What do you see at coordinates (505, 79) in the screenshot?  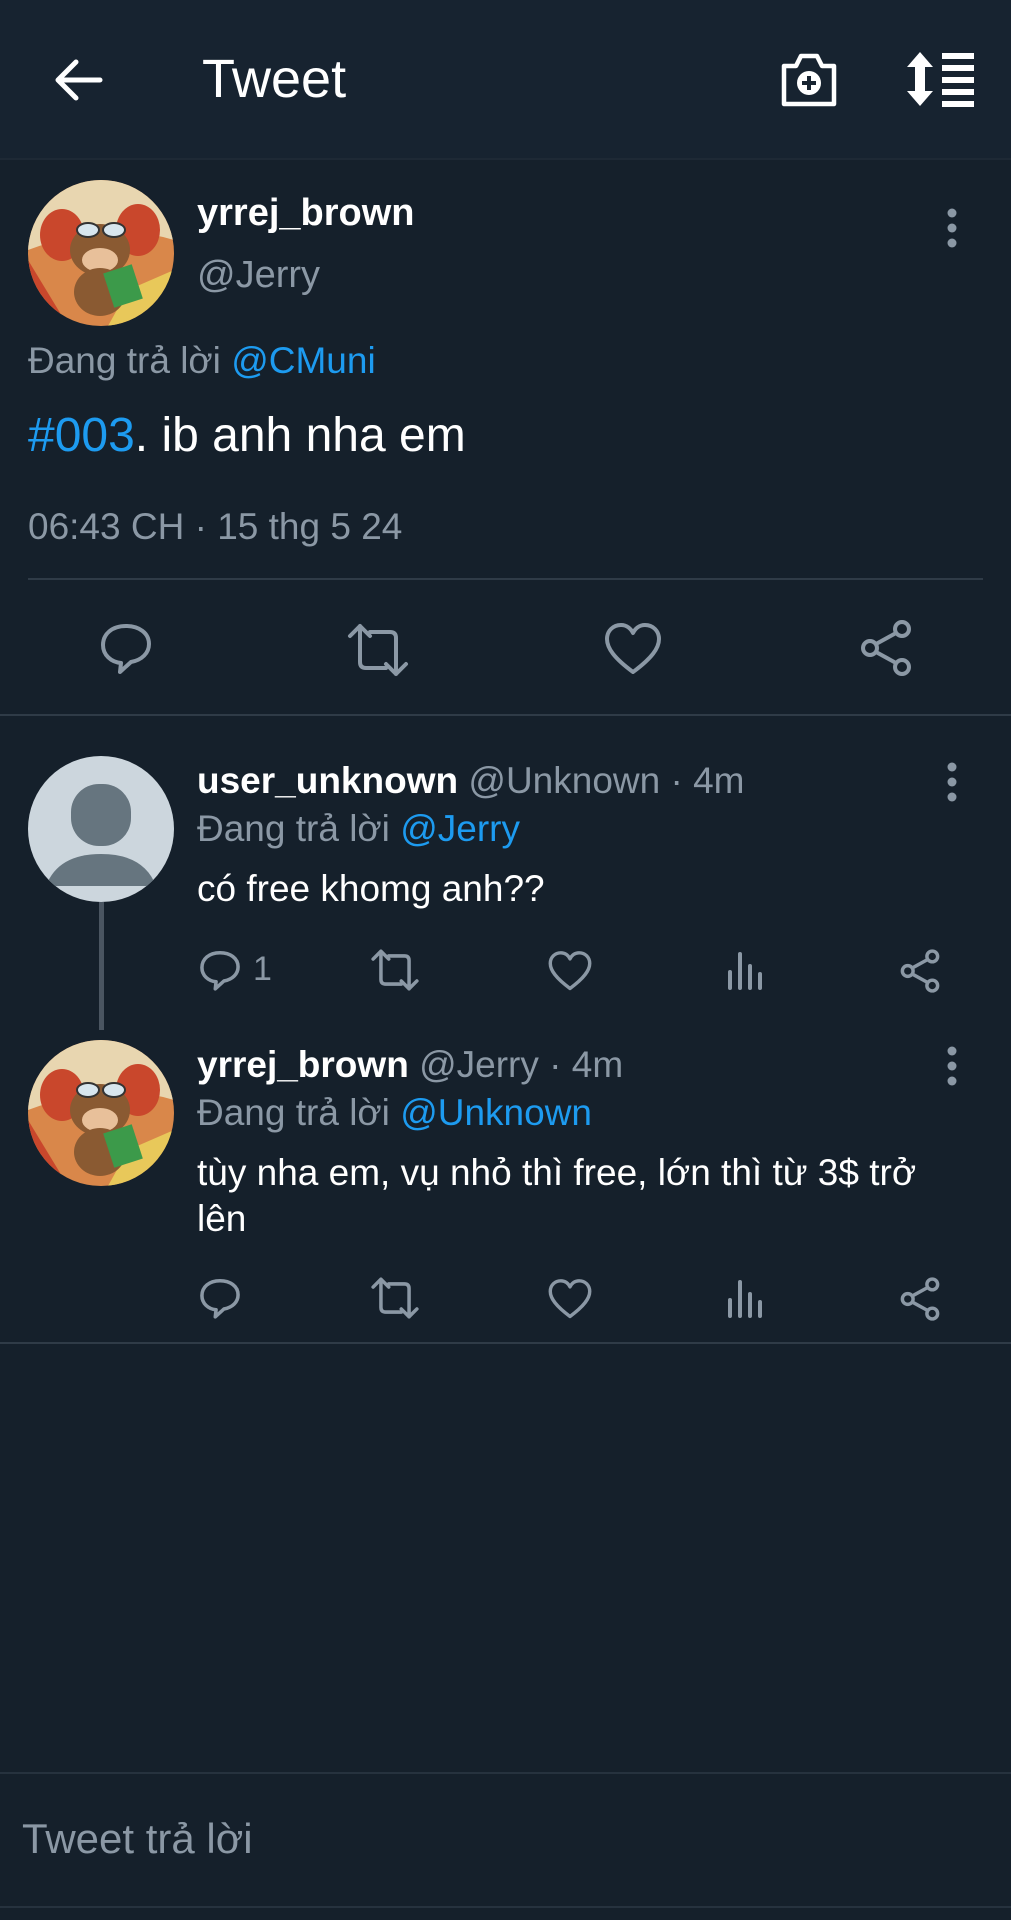 I see `top-bar: Tweet` at bounding box center [505, 79].